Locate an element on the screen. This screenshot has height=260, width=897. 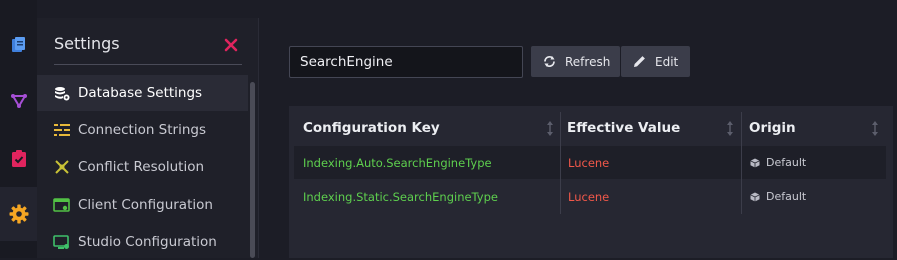
sidebar-item-label: Connection Strings is located at coordinates (142, 130).